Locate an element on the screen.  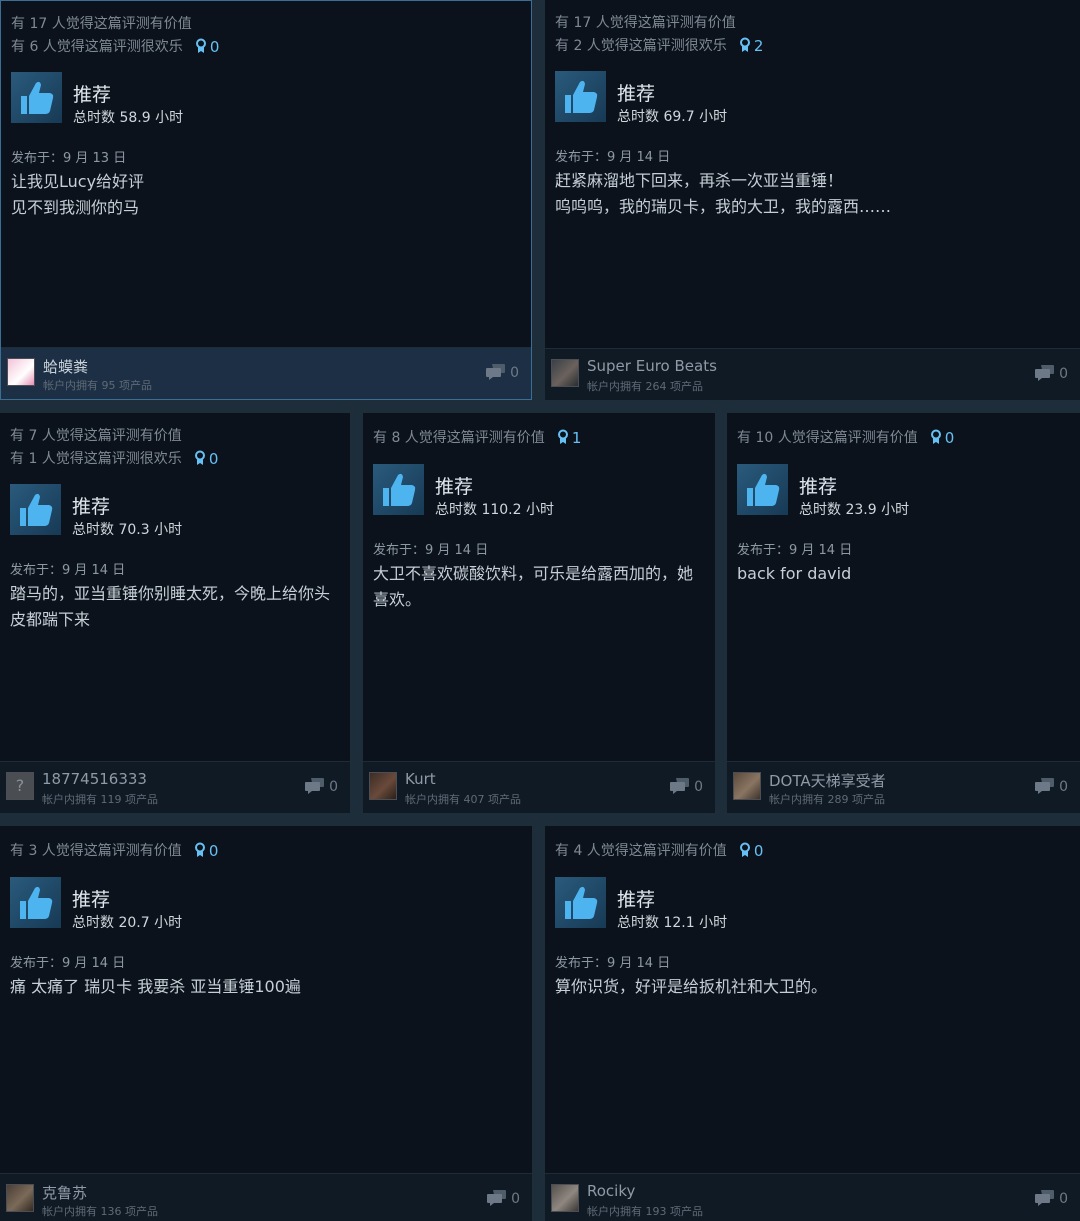
hours-played: 总时数 110.2 小时 is located at coordinates (494, 510).